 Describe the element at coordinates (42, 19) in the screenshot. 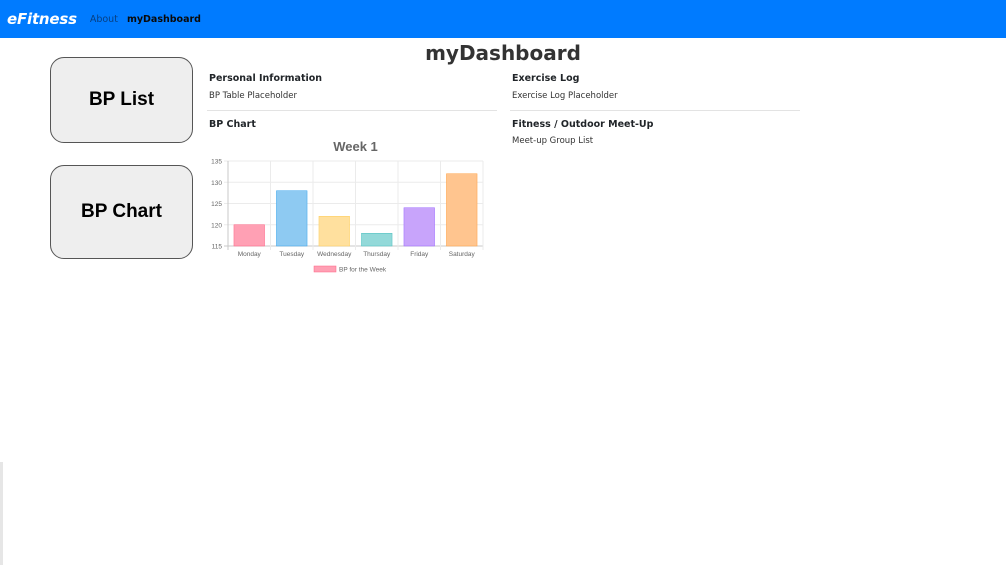

I see `brand-logo: eFitness` at that location.